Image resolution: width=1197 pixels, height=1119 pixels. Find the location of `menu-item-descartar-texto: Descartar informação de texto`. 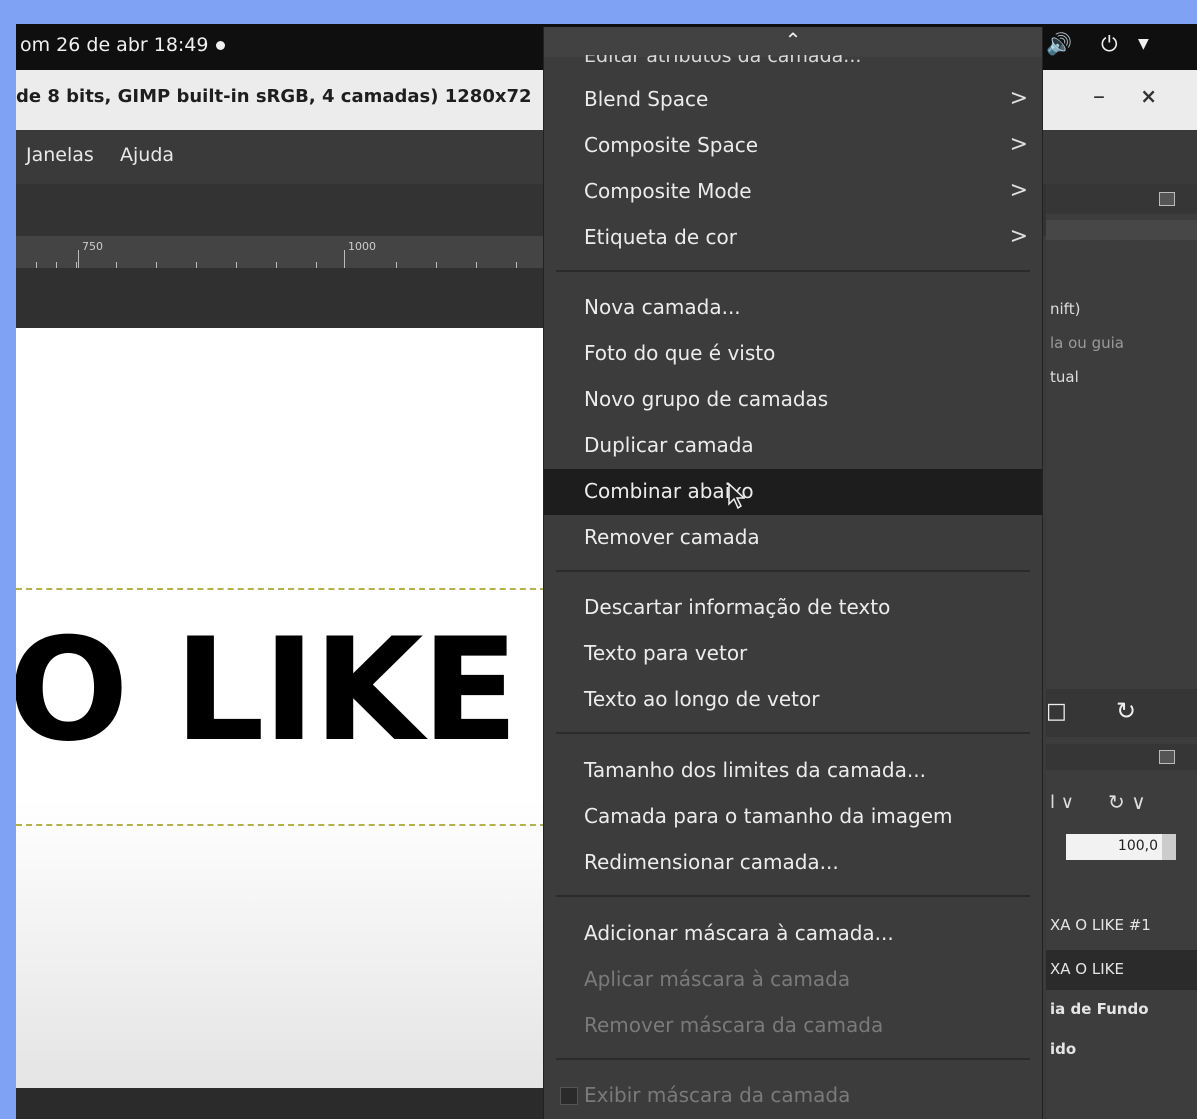

menu-item-descartar-texto: Descartar informação de texto is located at coordinates (793, 608).